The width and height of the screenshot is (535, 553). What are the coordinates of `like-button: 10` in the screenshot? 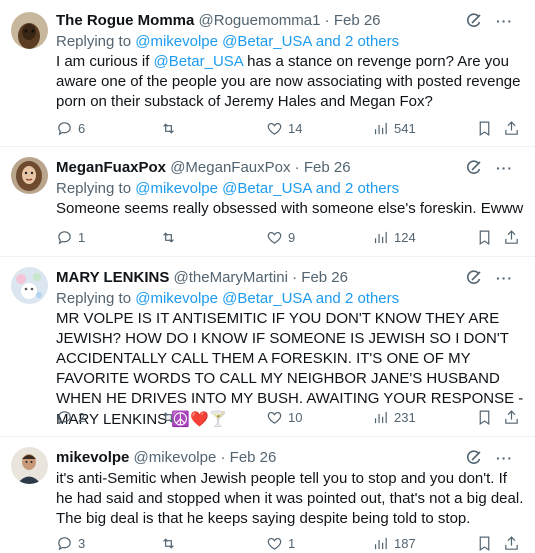 It's located at (284, 417).